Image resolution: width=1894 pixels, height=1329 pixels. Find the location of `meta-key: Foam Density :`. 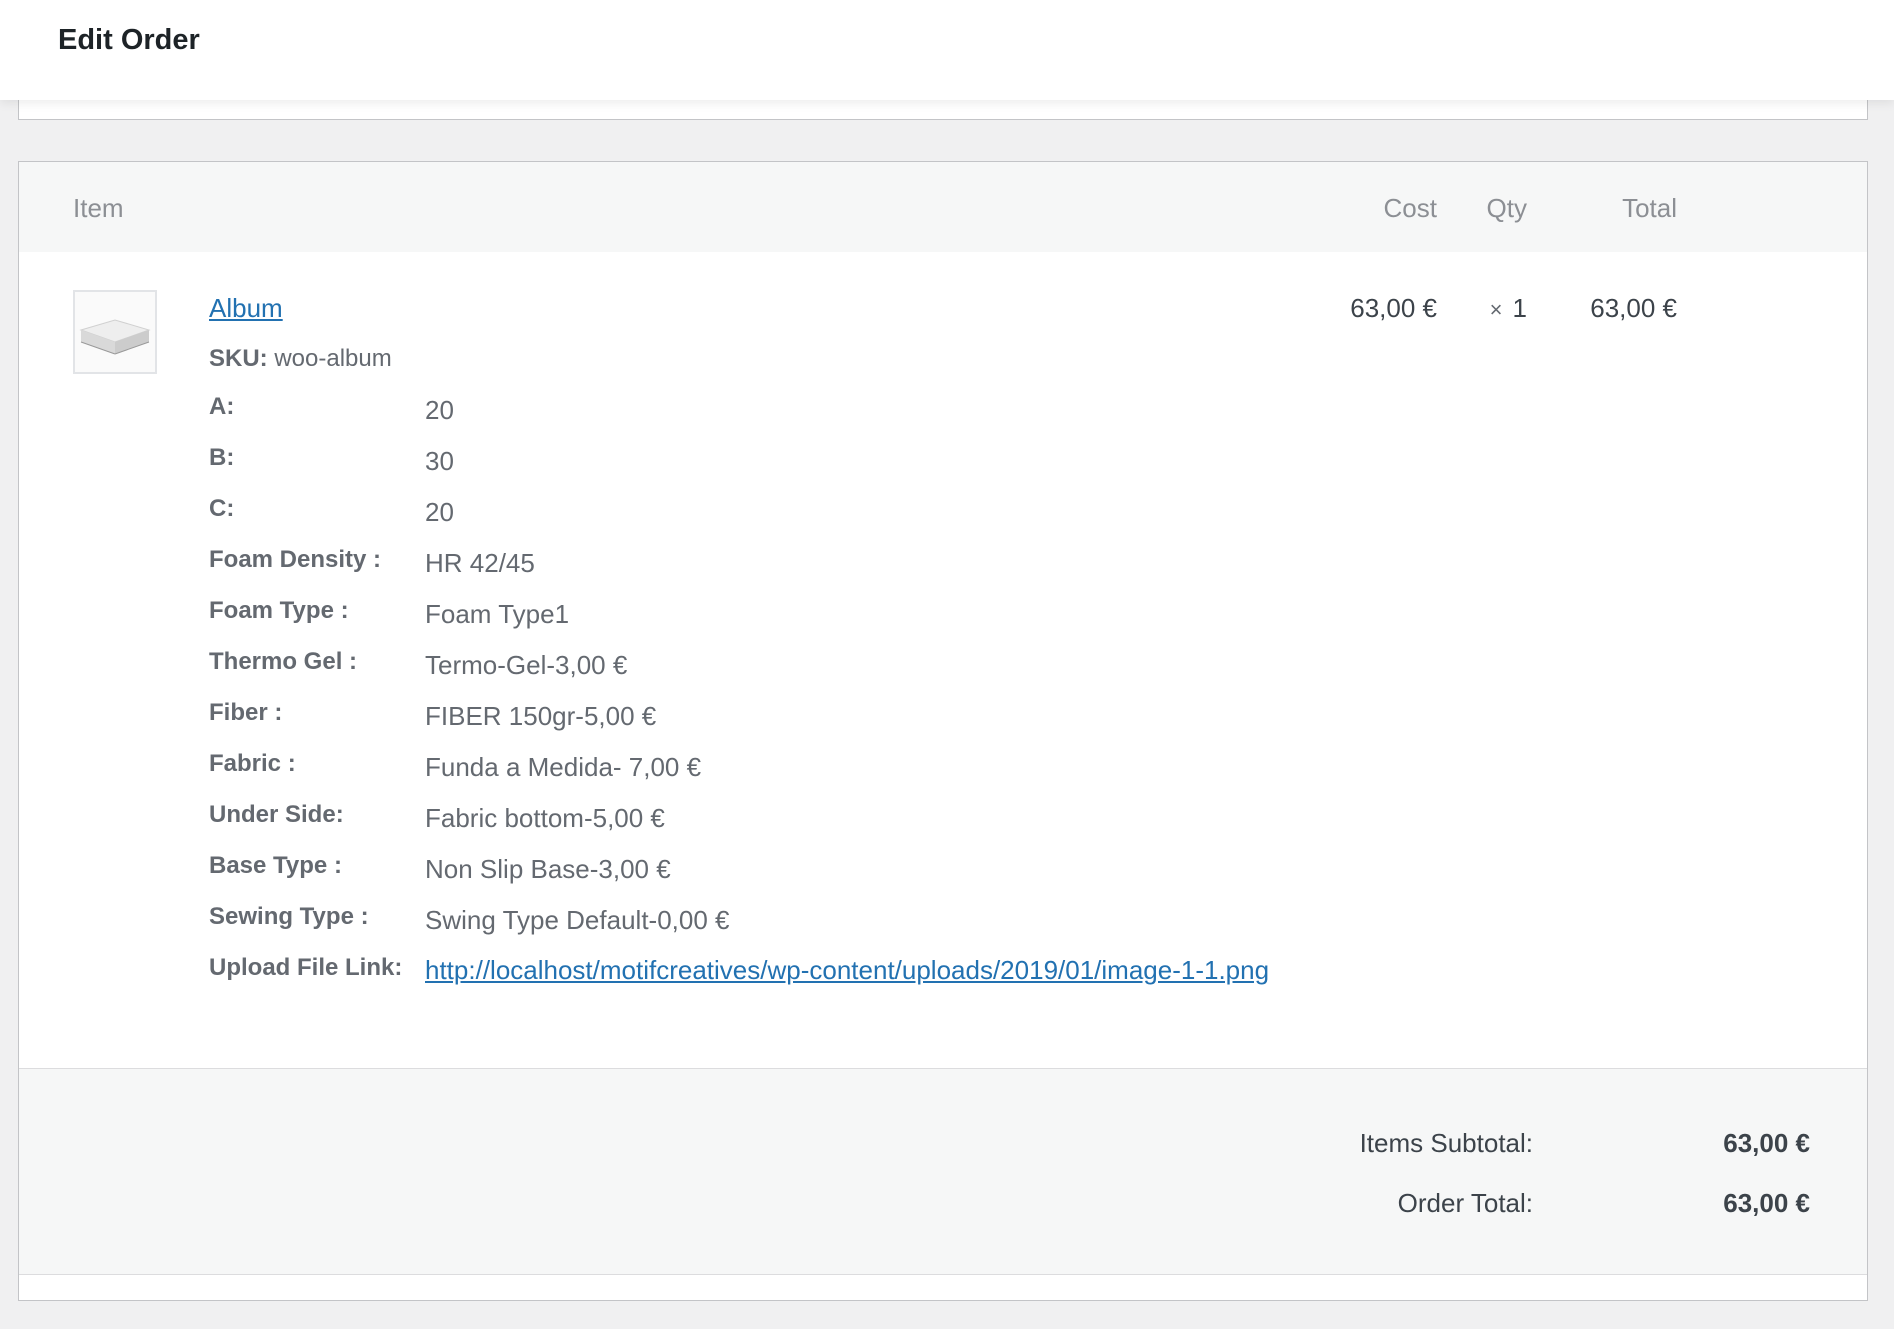

meta-key: Foam Density : is located at coordinates (295, 559).